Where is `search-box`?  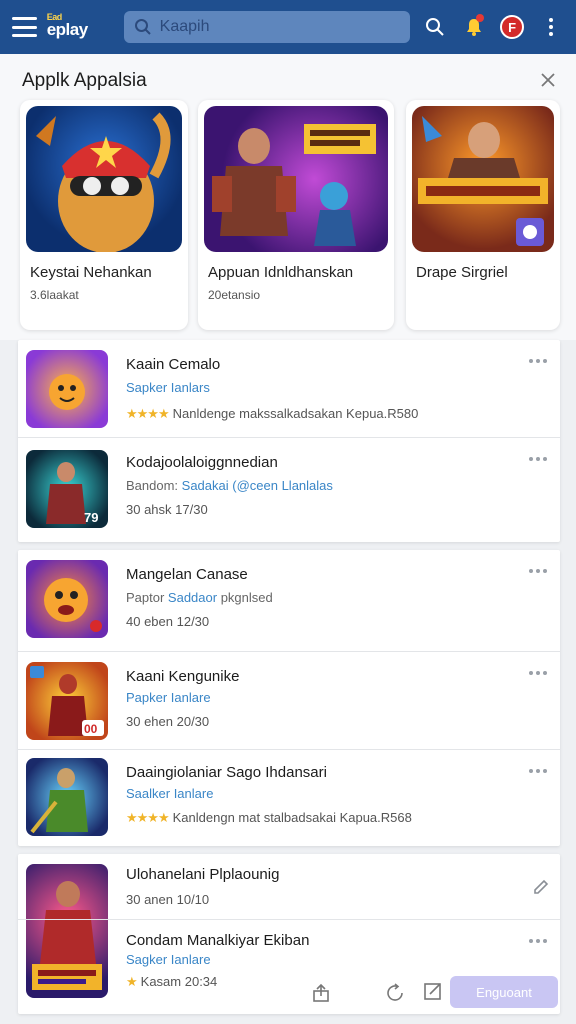
search-box is located at coordinates (266, 27).